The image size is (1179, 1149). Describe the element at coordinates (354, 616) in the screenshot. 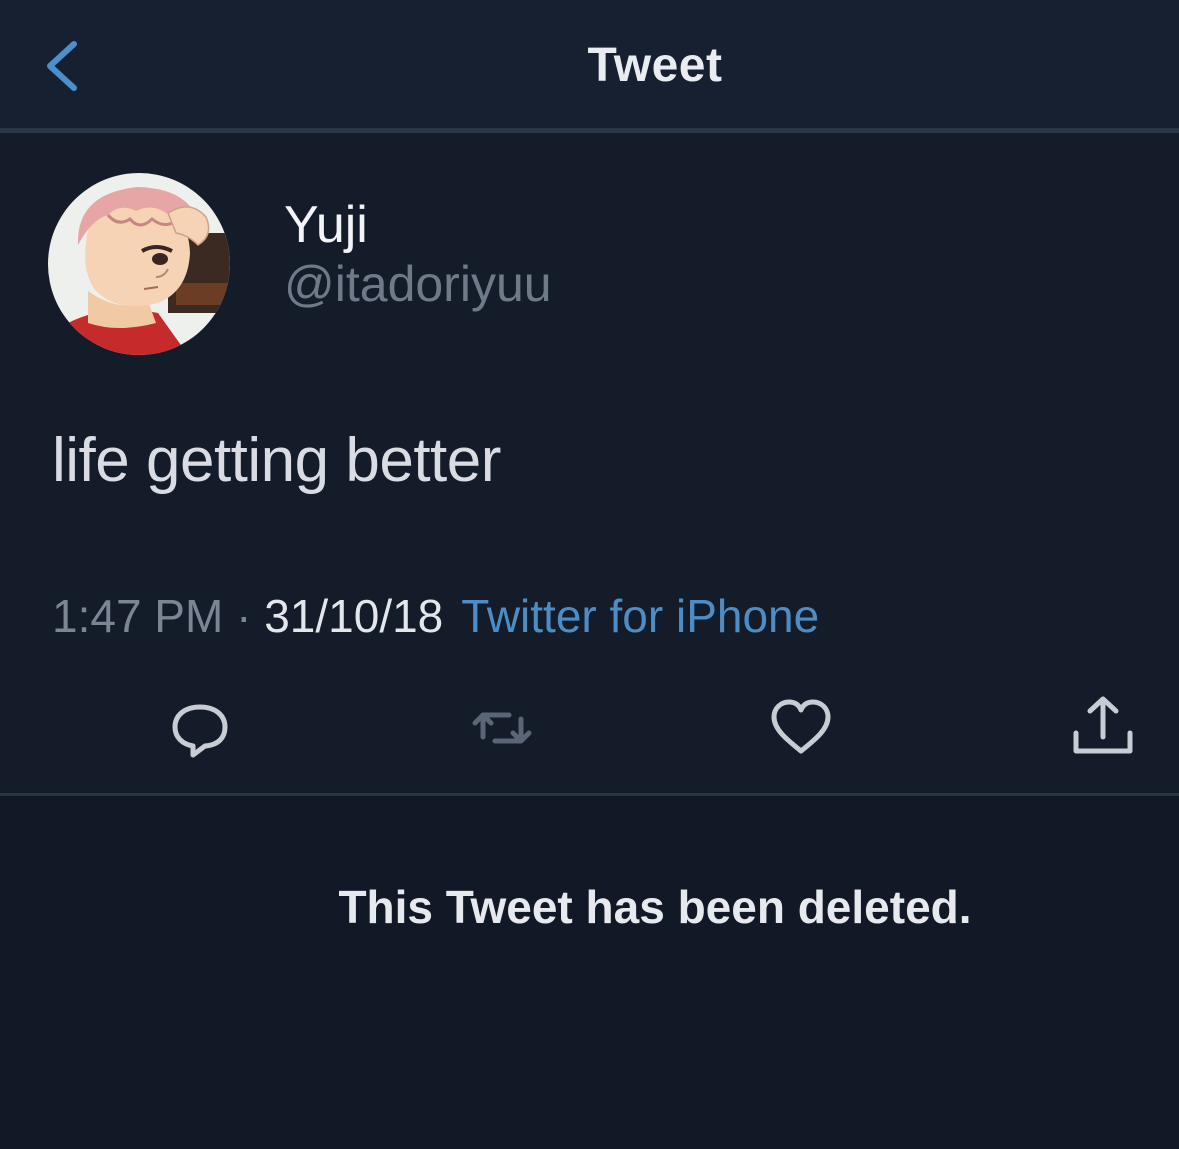

I see `tweet-date: 31/10/18` at that location.